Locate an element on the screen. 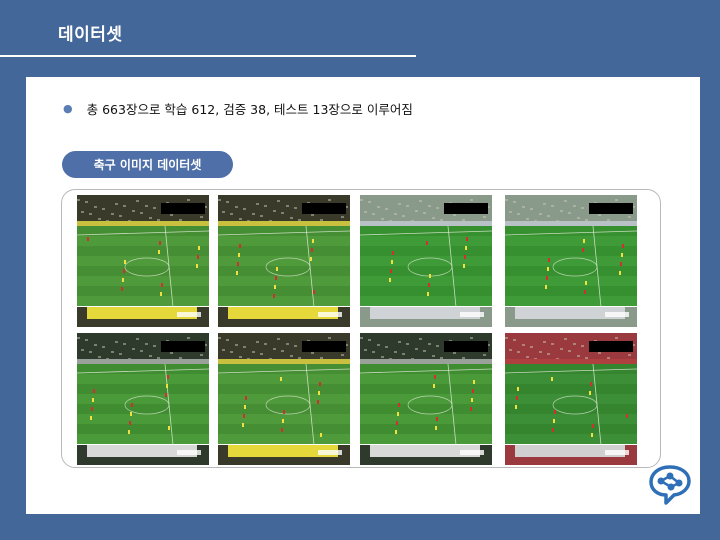  bullet-text: 총 663장으로 학습 612, 검증 38, 테스트 13장으로 이루어짐 is located at coordinates (249, 109).